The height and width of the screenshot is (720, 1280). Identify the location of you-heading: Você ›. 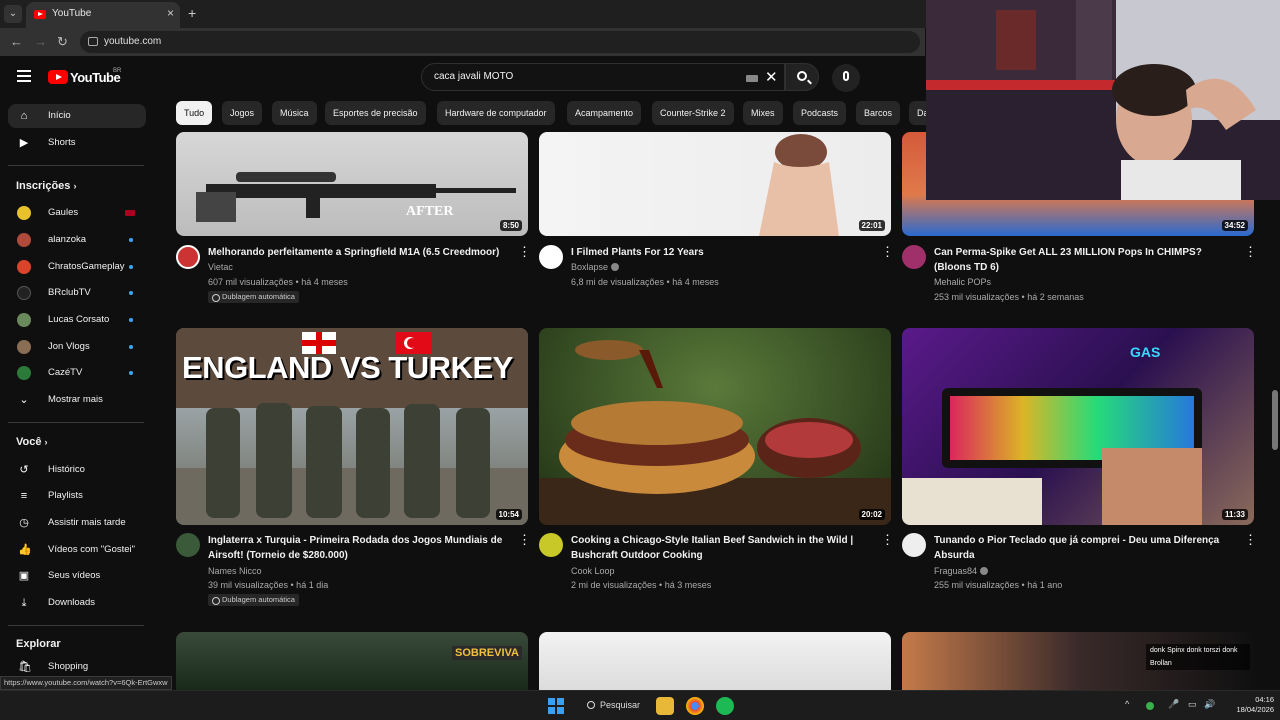
(32, 442).